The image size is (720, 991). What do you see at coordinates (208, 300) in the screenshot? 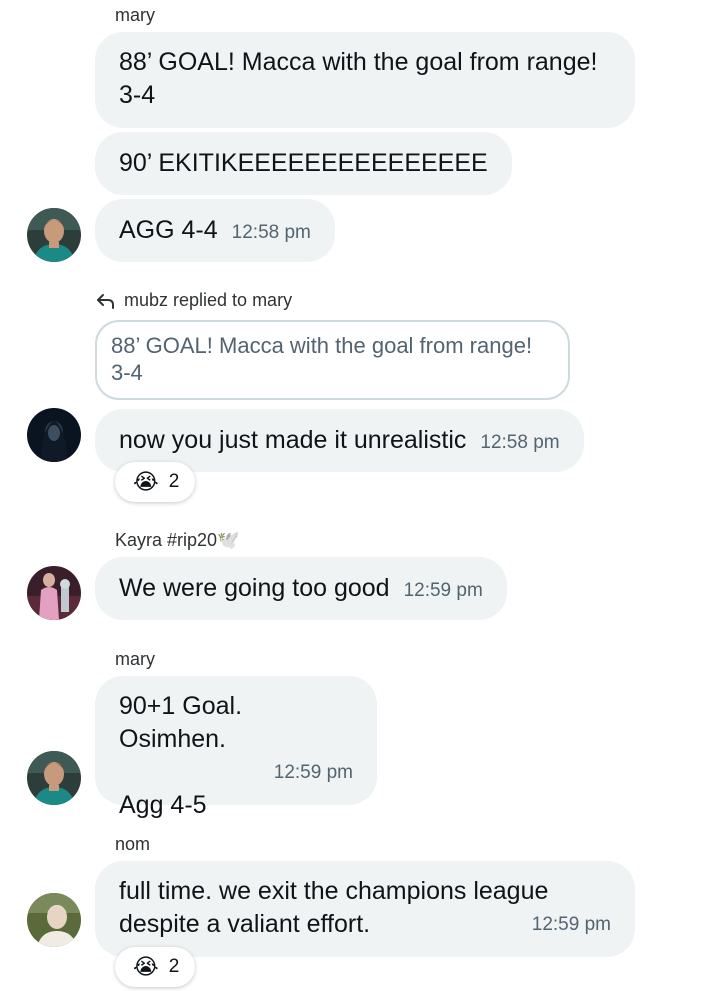
I see `reply-header-text: mubz replied to mary` at bounding box center [208, 300].